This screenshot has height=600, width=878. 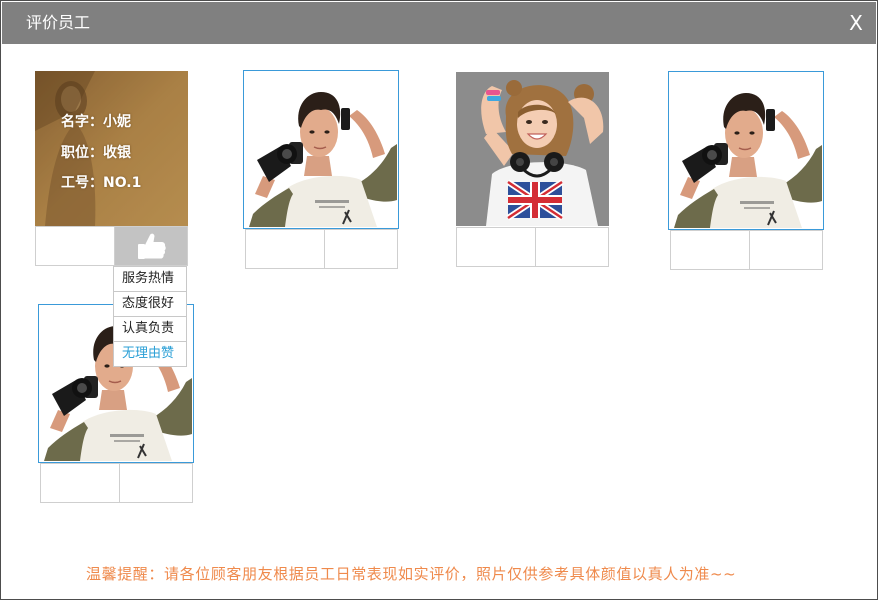 I want to click on reason-item: 认真负责, so click(x=150, y=329).